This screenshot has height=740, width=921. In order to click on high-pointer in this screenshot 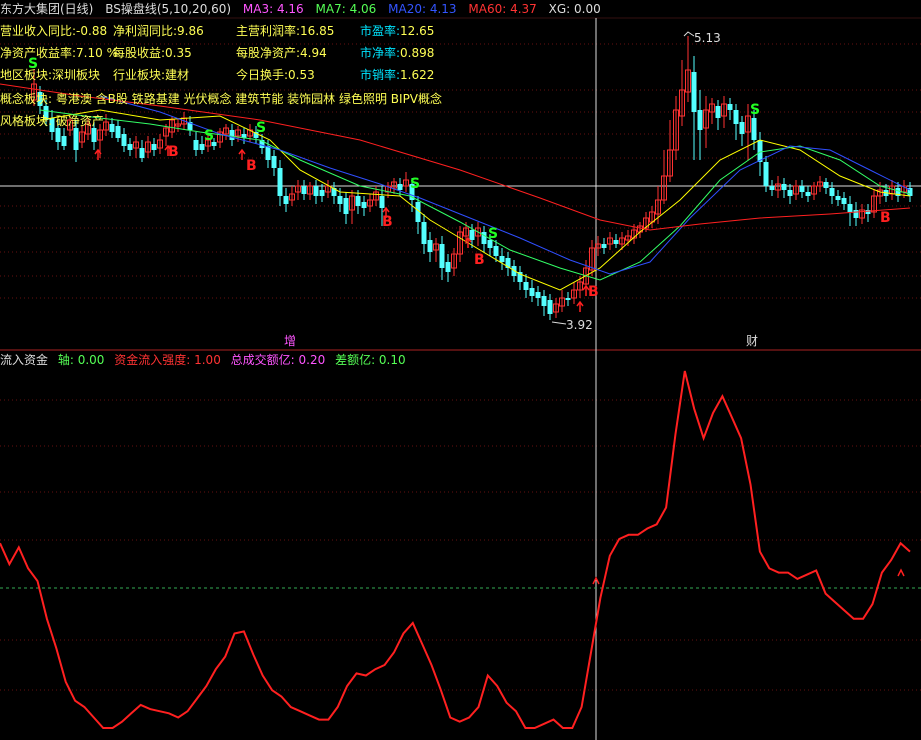, I will do `click(689, 34)`.